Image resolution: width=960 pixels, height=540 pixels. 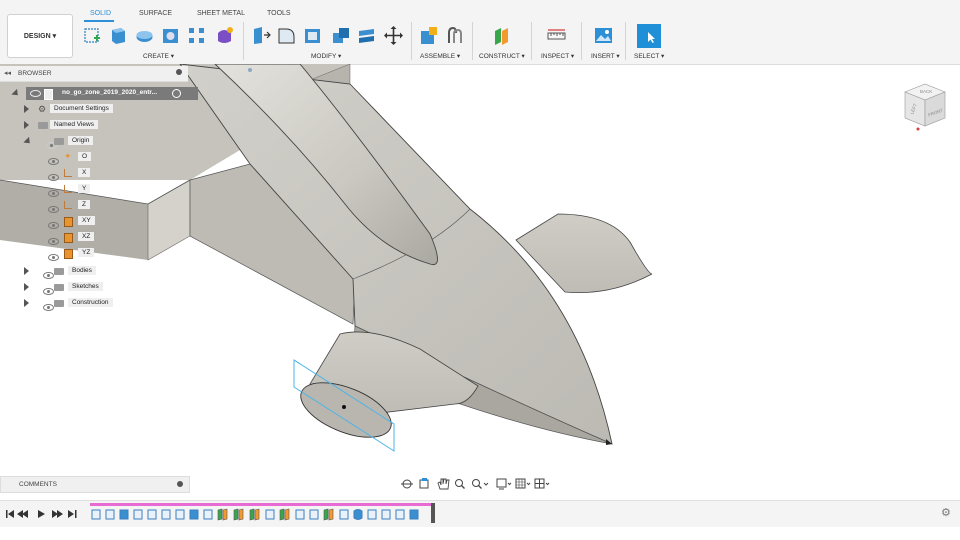 I want to click on shell-icon, so click(x=312, y=35).